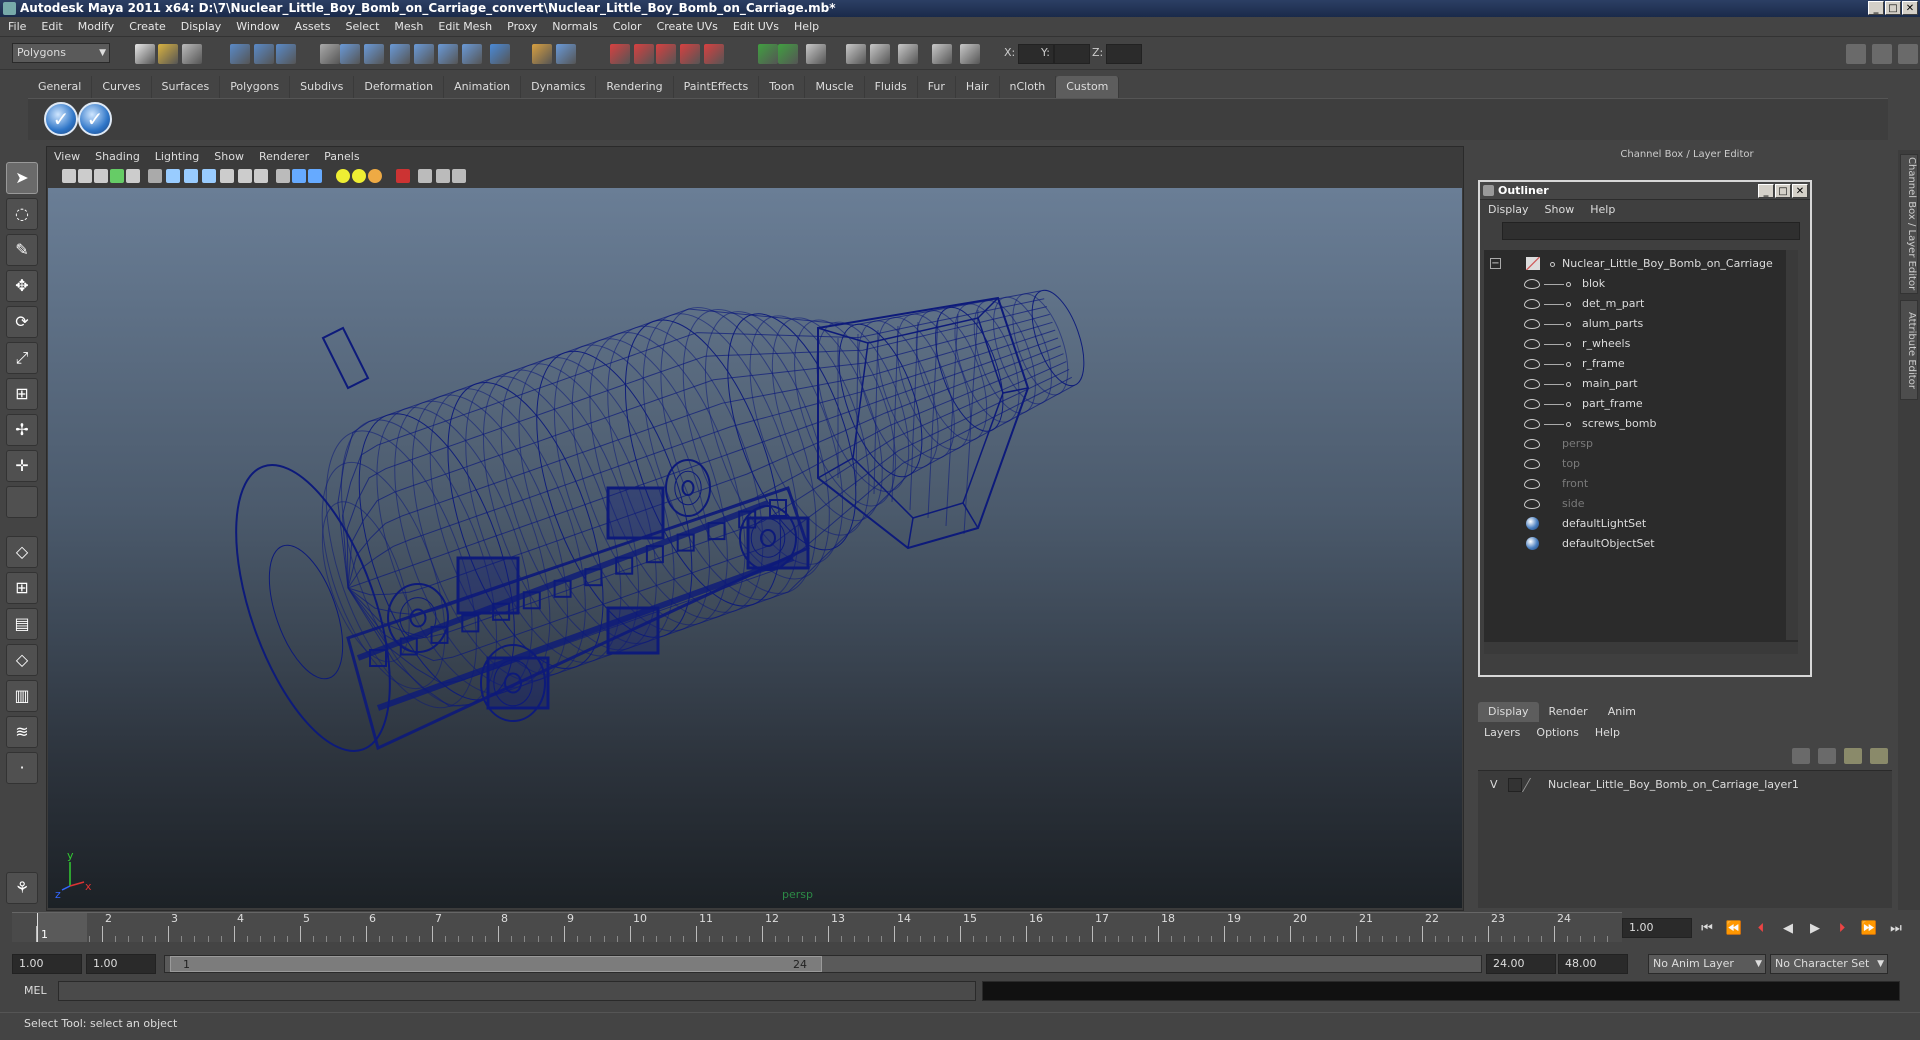  I want to click on step-forward-frame-button: ⏵, so click(1842, 929).